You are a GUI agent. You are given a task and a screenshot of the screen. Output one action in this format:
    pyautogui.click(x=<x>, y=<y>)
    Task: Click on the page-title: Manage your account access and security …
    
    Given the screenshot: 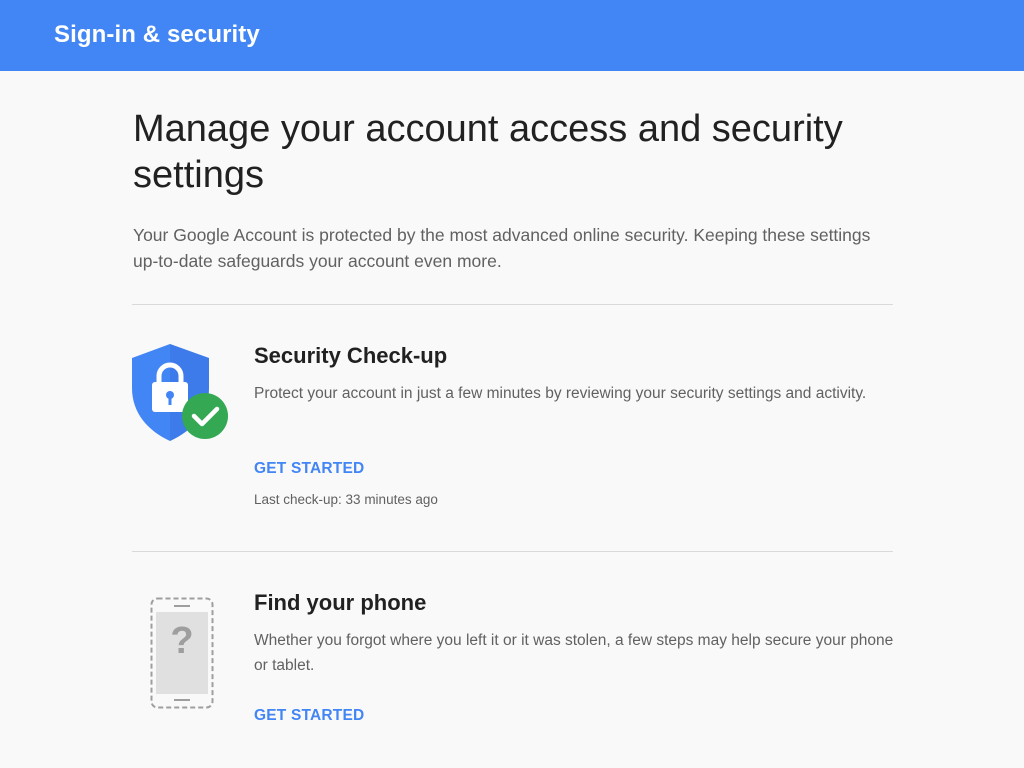 What is the action you would take?
    pyautogui.click(x=488, y=152)
    